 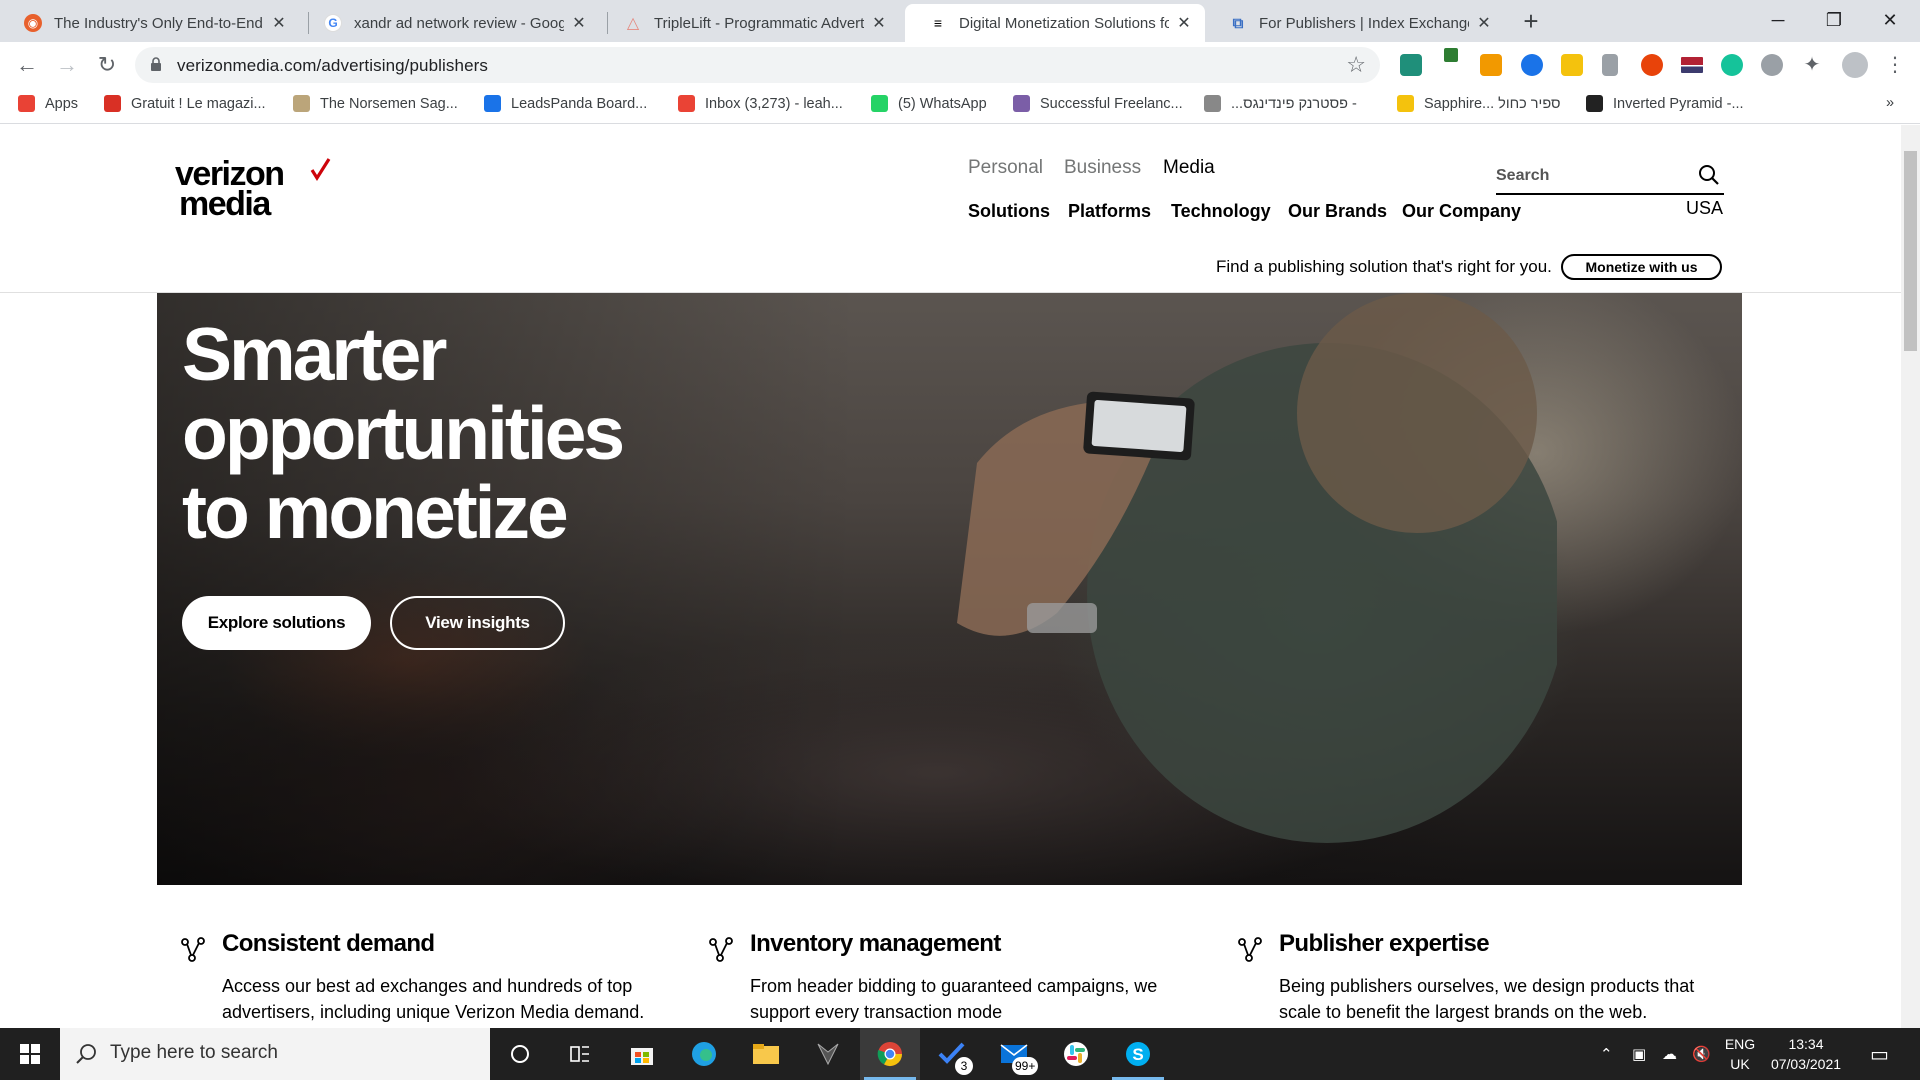 What do you see at coordinates (1610, 65) in the screenshot?
I see `extension-doc-icon` at bounding box center [1610, 65].